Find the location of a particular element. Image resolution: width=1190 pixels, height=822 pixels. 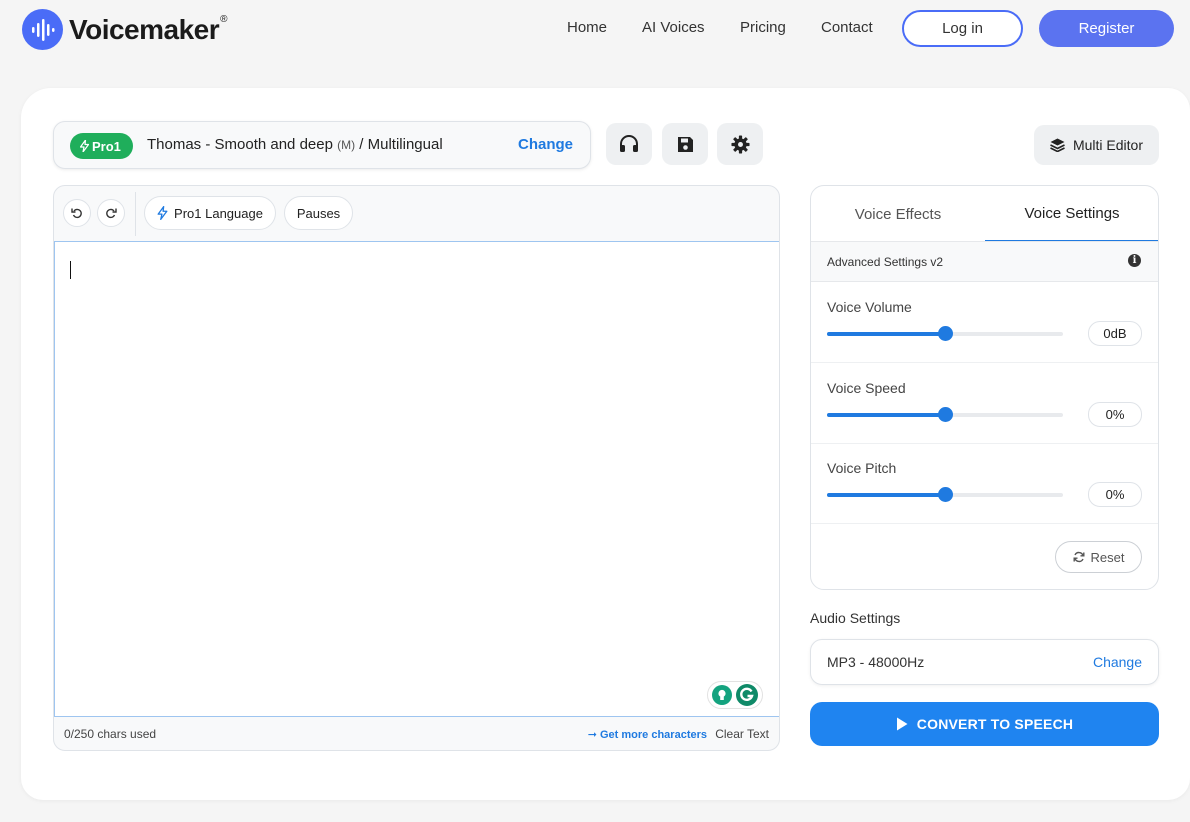

pro-language-label: Pro1 Language is located at coordinates (218, 213).